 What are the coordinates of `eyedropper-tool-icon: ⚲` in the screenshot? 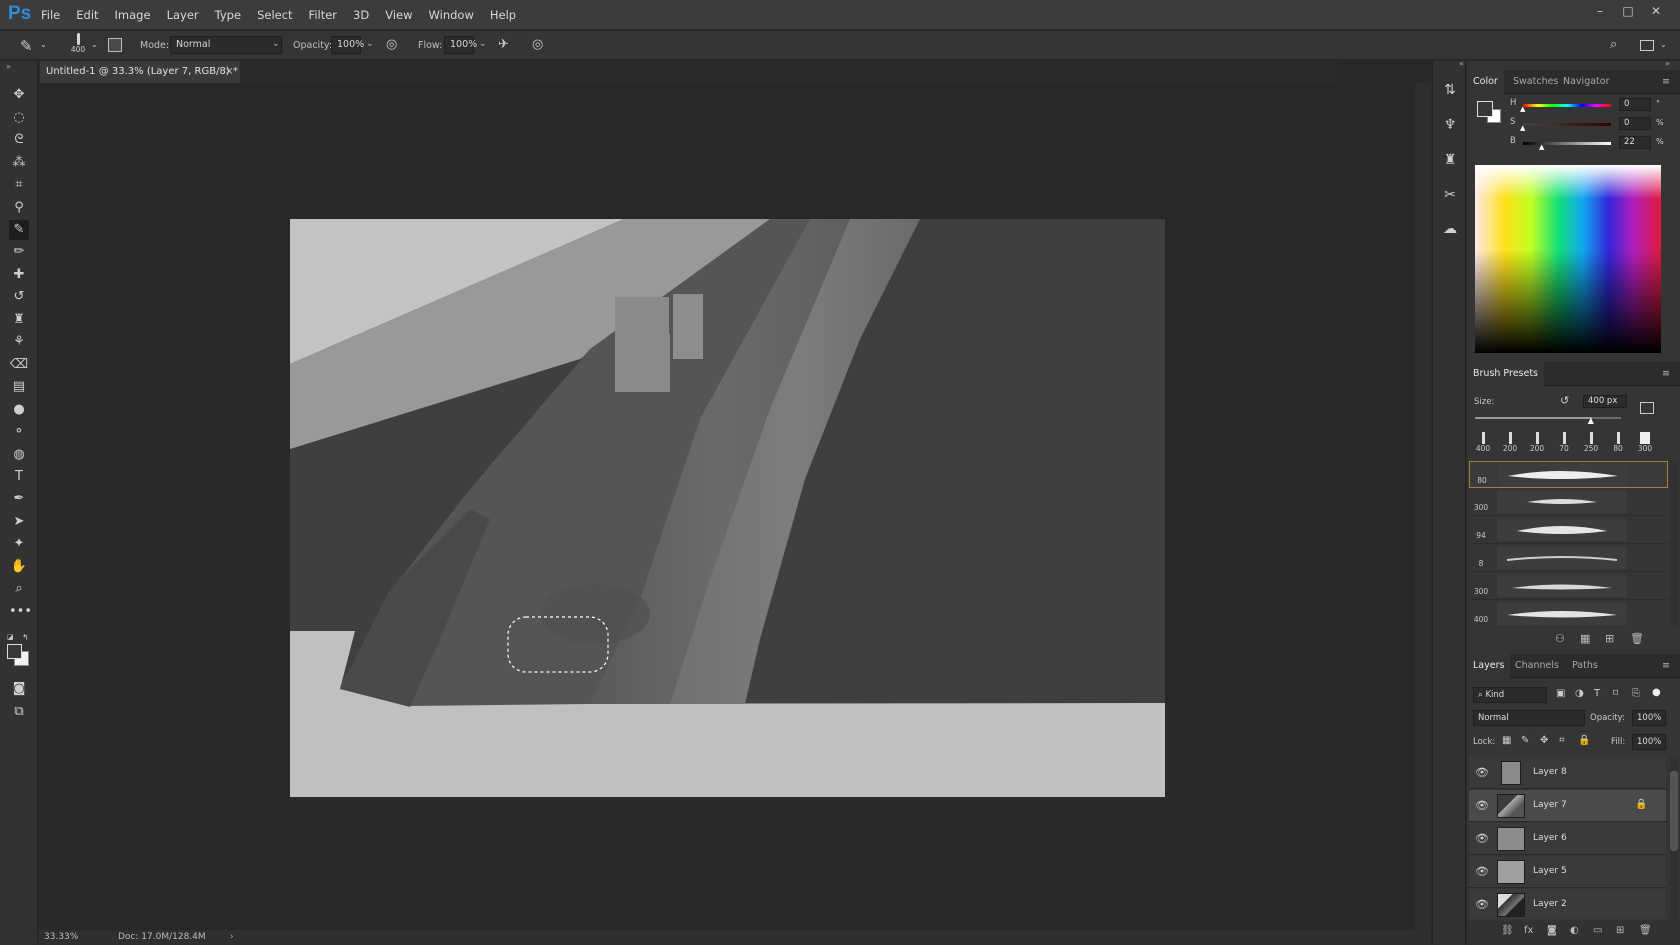 It's located at (19, 208).